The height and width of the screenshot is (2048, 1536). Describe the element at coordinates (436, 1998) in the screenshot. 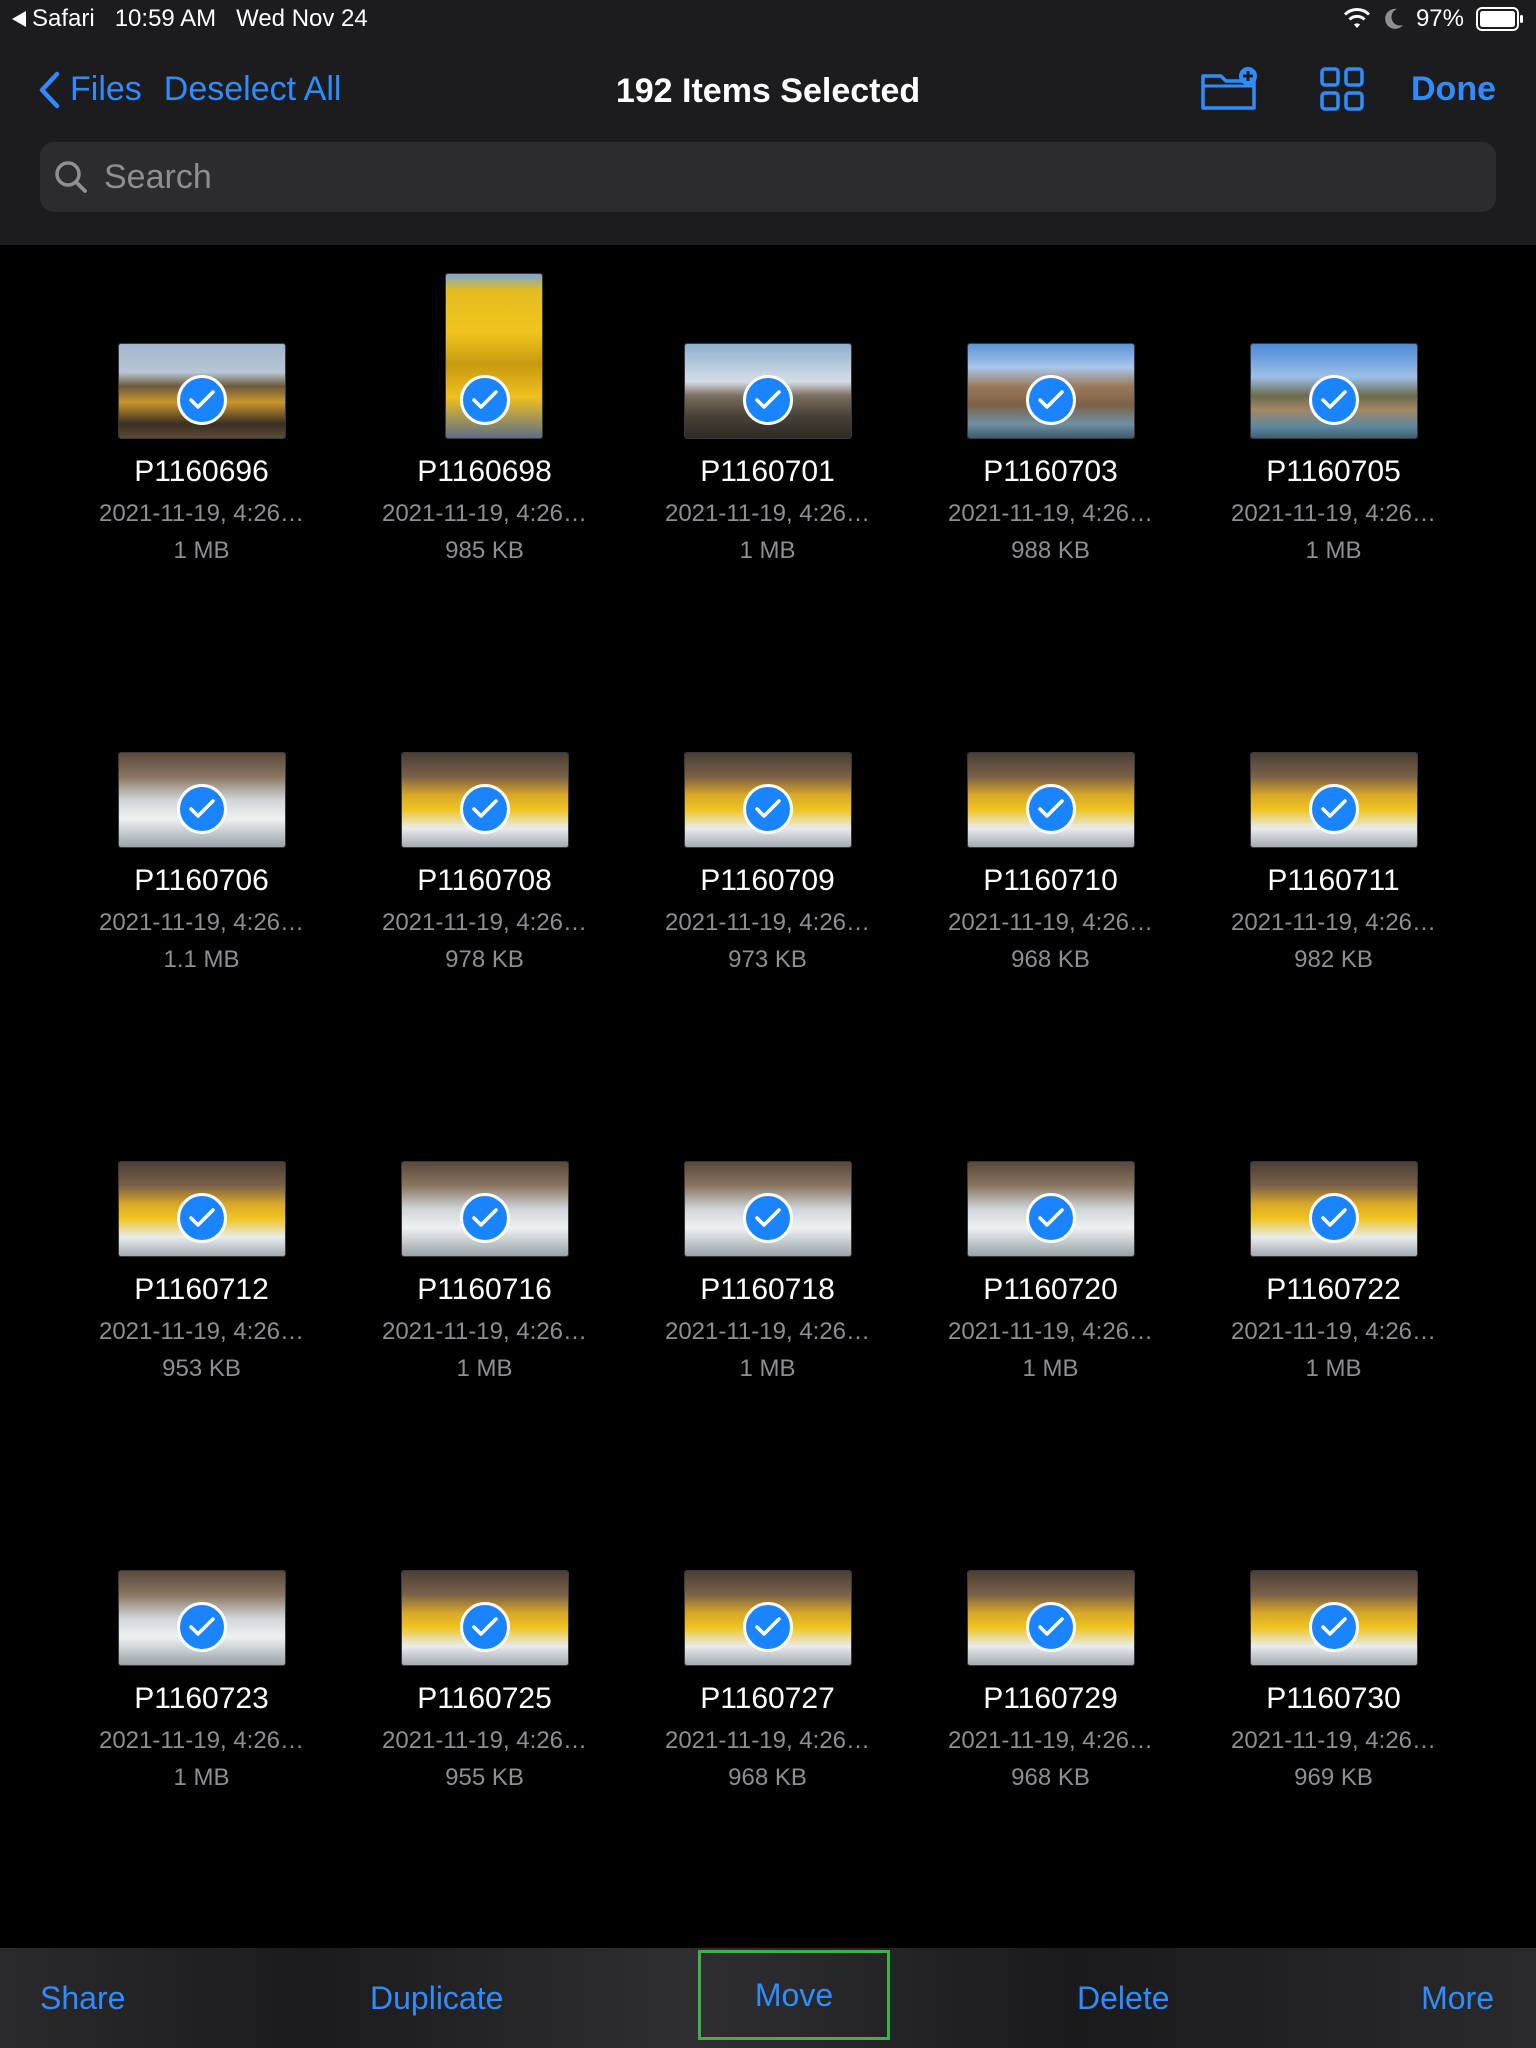

I see `duplicate-button: Duplicate` at that location.